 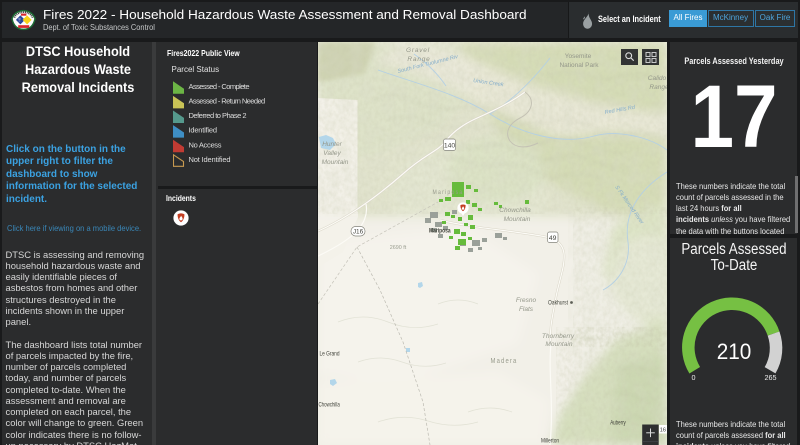 What do you see at coordinates (332, 153) in the screenshot?
I see `svg-text: Valley` at bounding box center [332, 153].